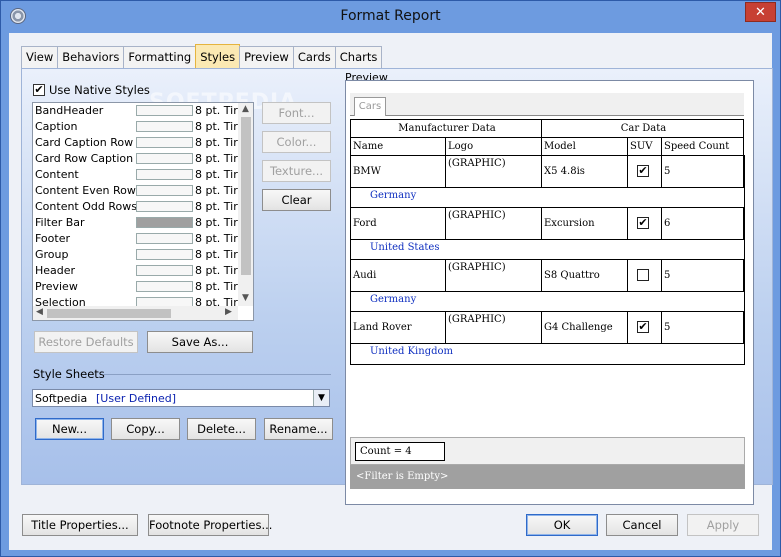 The image size is (781, 557). Describe the element at coordinates (266, 57) in the screenshot. I see `tab-preview: Preview` at that location.